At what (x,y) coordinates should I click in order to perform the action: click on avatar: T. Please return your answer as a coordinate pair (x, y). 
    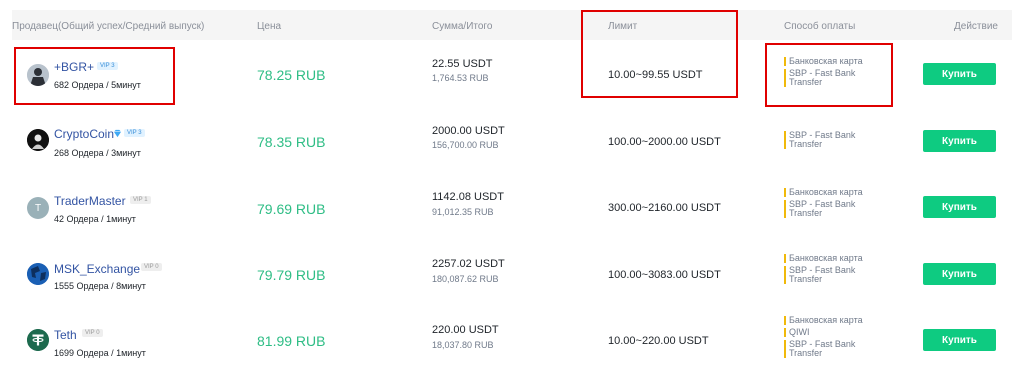
    Looking at the image, I should click on (38, 208).